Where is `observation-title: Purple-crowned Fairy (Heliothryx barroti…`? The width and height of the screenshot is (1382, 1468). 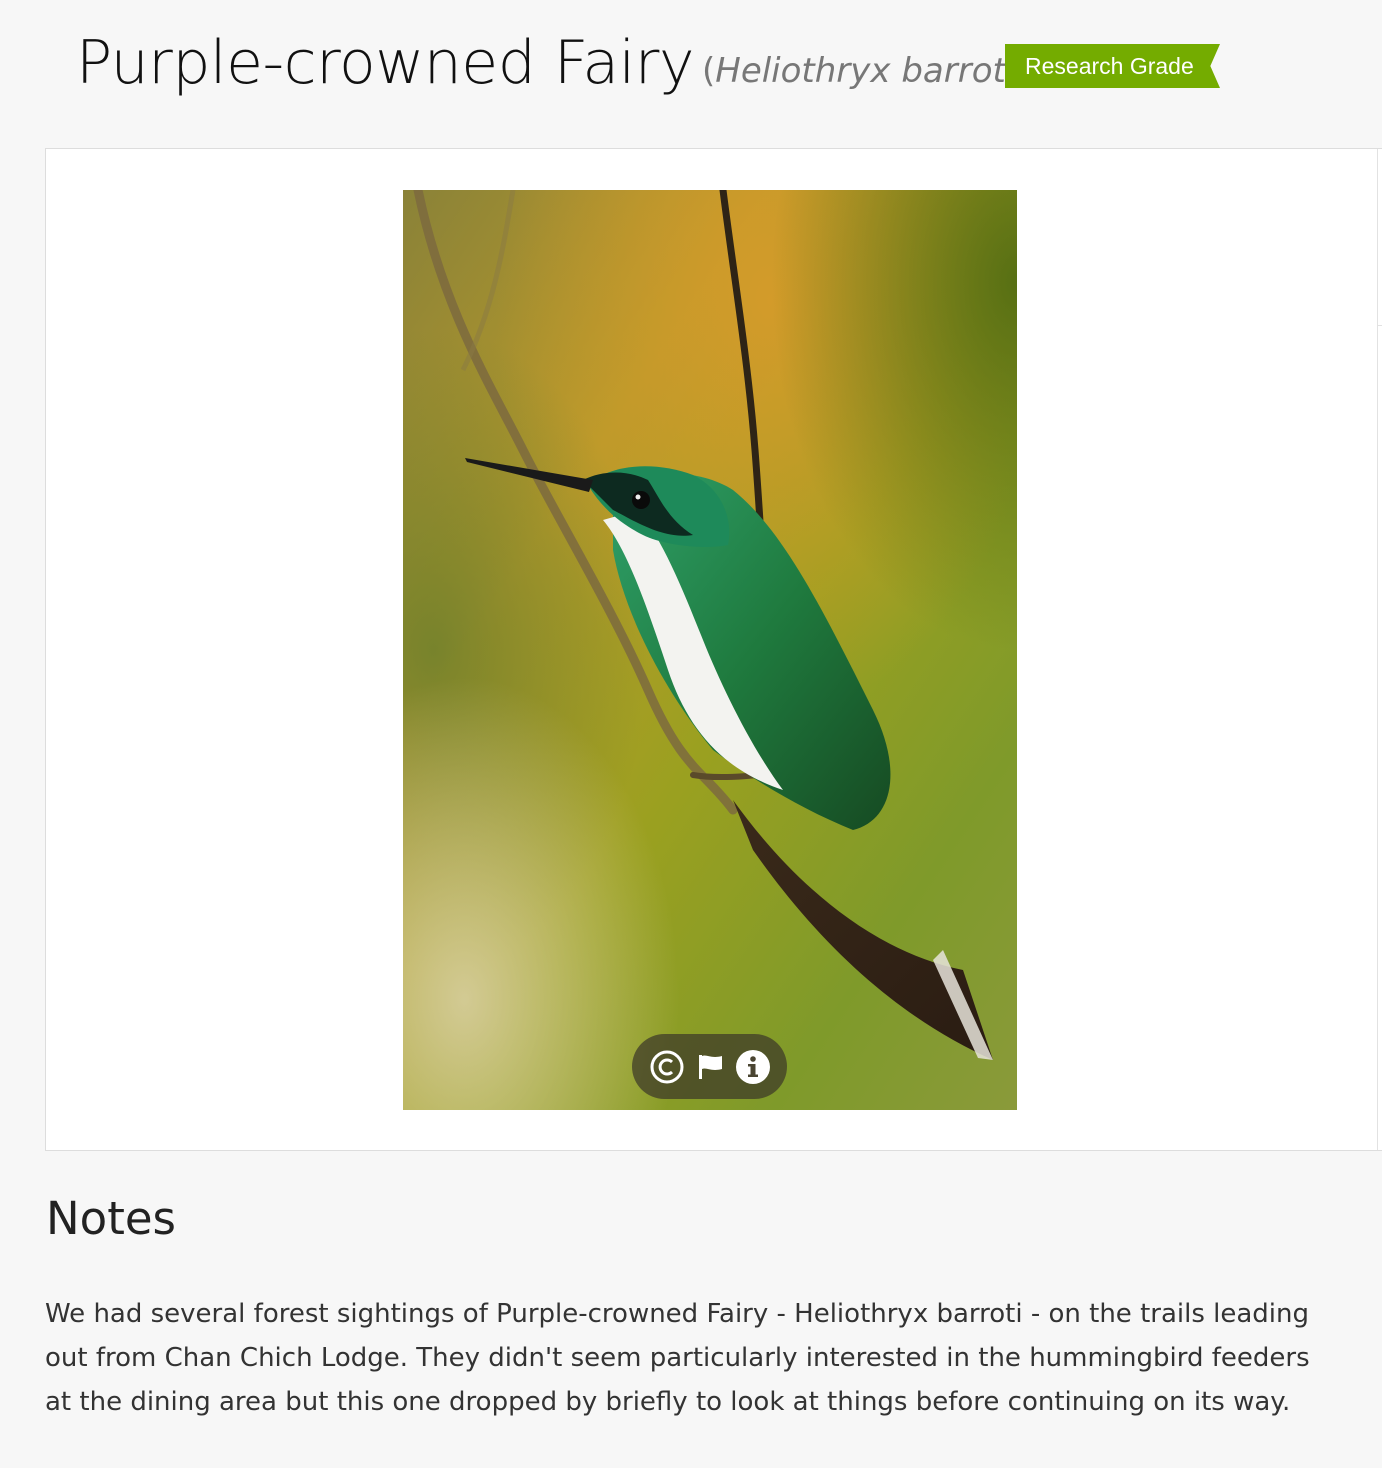 observation-title: Purple-crowned Fairy (Heliothryx barroti… is located at coordinates (552, 63).